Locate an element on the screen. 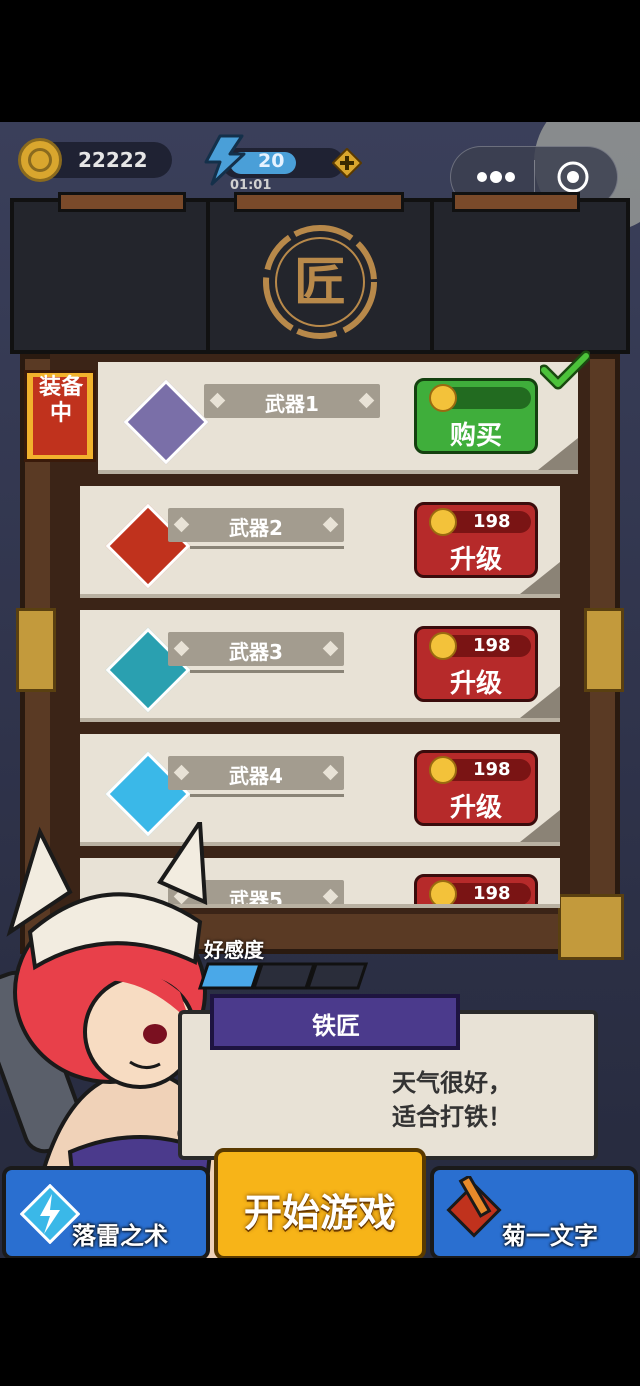  capsule-divider is located at coordinates (534, 177).